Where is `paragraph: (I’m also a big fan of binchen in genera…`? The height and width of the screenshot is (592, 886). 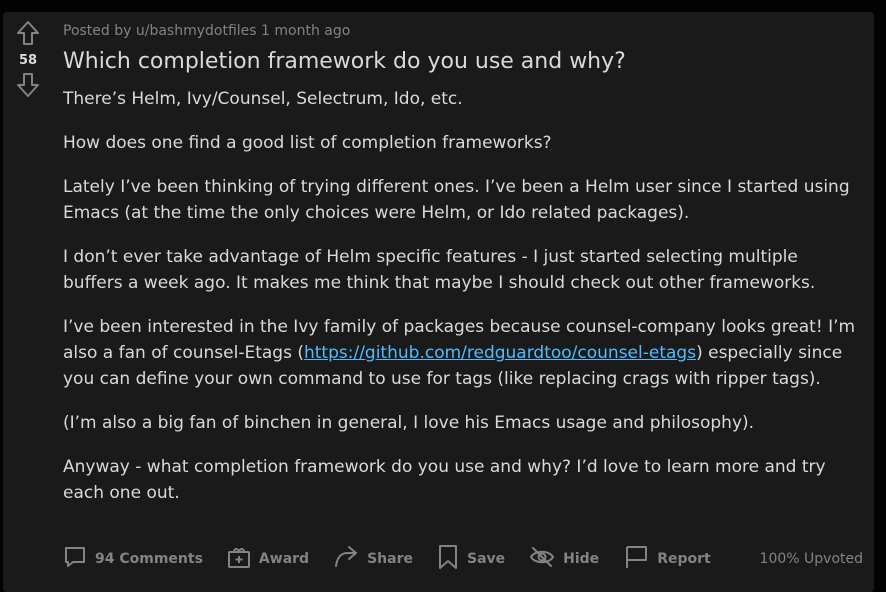
paragraph: (I’m also a big fan of binchen in genera… is located at coordinates (409, 423).